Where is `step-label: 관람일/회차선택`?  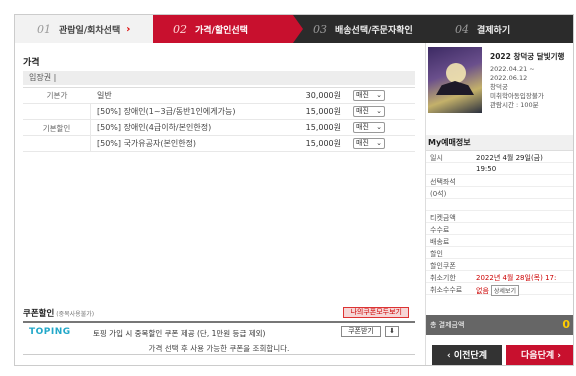
step-label: 관람일/회차선택 is located at coordinates (90, 30).